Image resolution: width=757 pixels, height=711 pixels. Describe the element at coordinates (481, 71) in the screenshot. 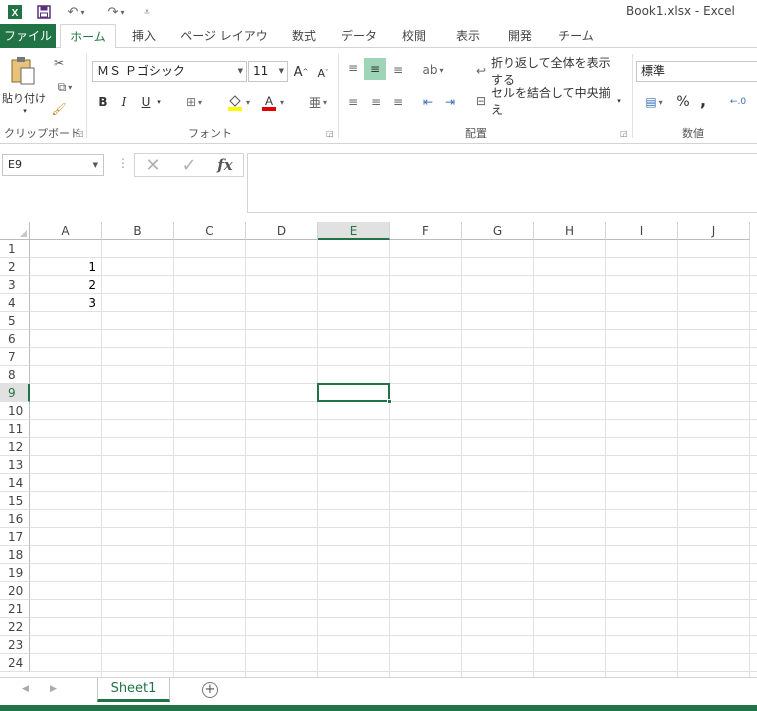

I see `wrap-text-icon: ↩` at that location.